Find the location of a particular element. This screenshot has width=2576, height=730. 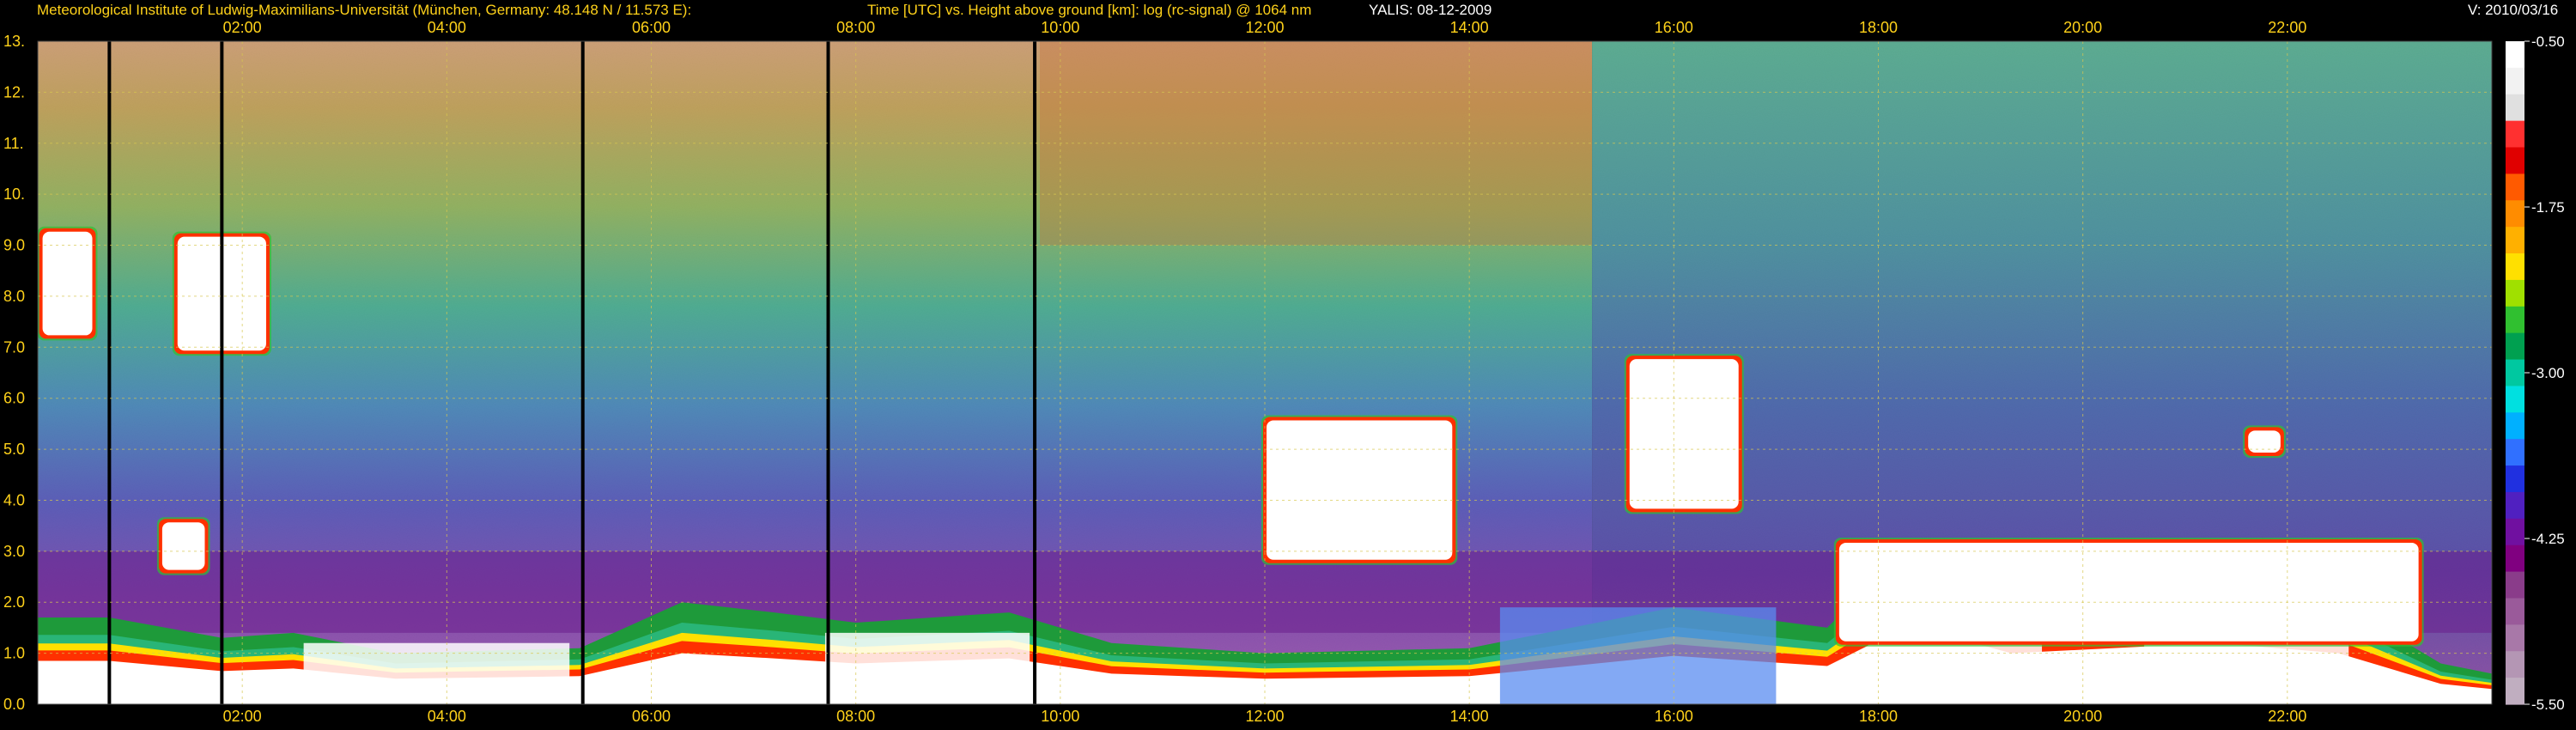

x-tick-label-bottom: 10:00 is located at coordinates (1060, 716).